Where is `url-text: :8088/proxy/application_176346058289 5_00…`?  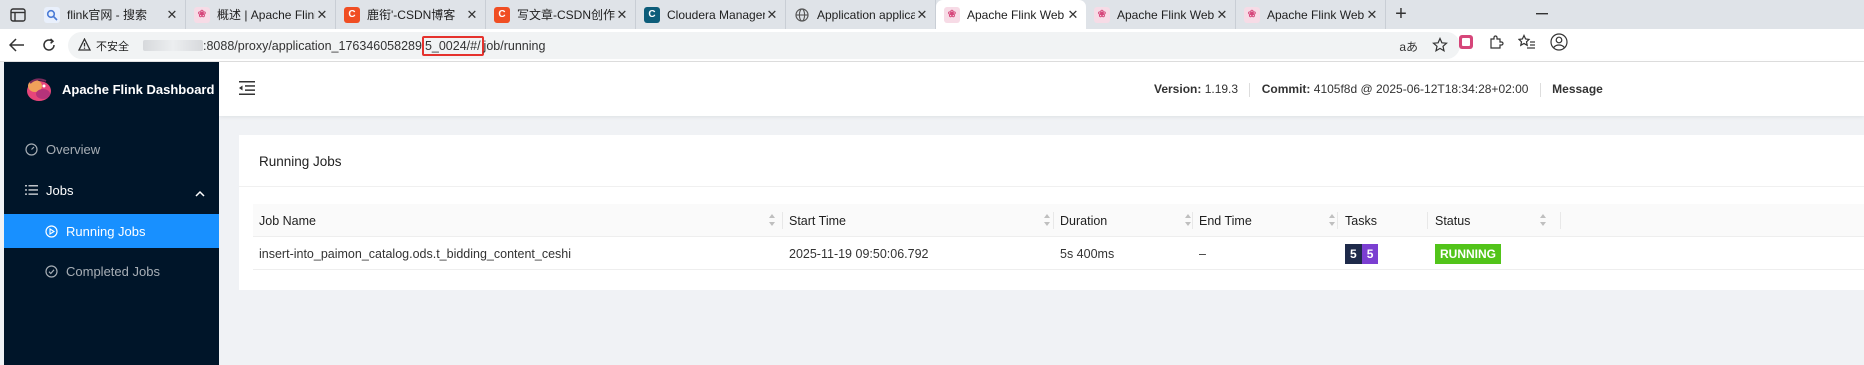
url-text: :8088/proxy/application_176346058289 5_00… is located at coordinates (374, 45).